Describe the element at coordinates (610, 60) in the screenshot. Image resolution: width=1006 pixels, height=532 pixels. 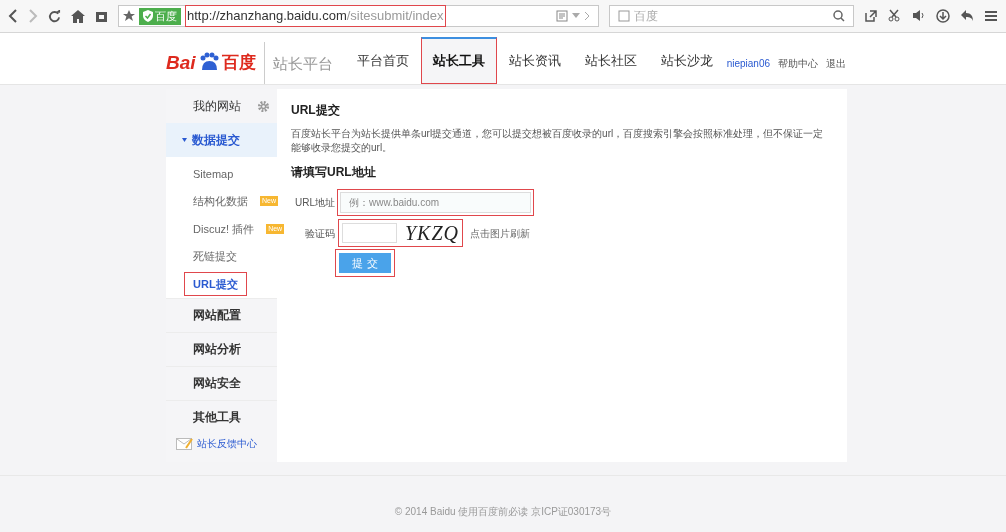
I see `nav-tab: 站长社区` at that location.